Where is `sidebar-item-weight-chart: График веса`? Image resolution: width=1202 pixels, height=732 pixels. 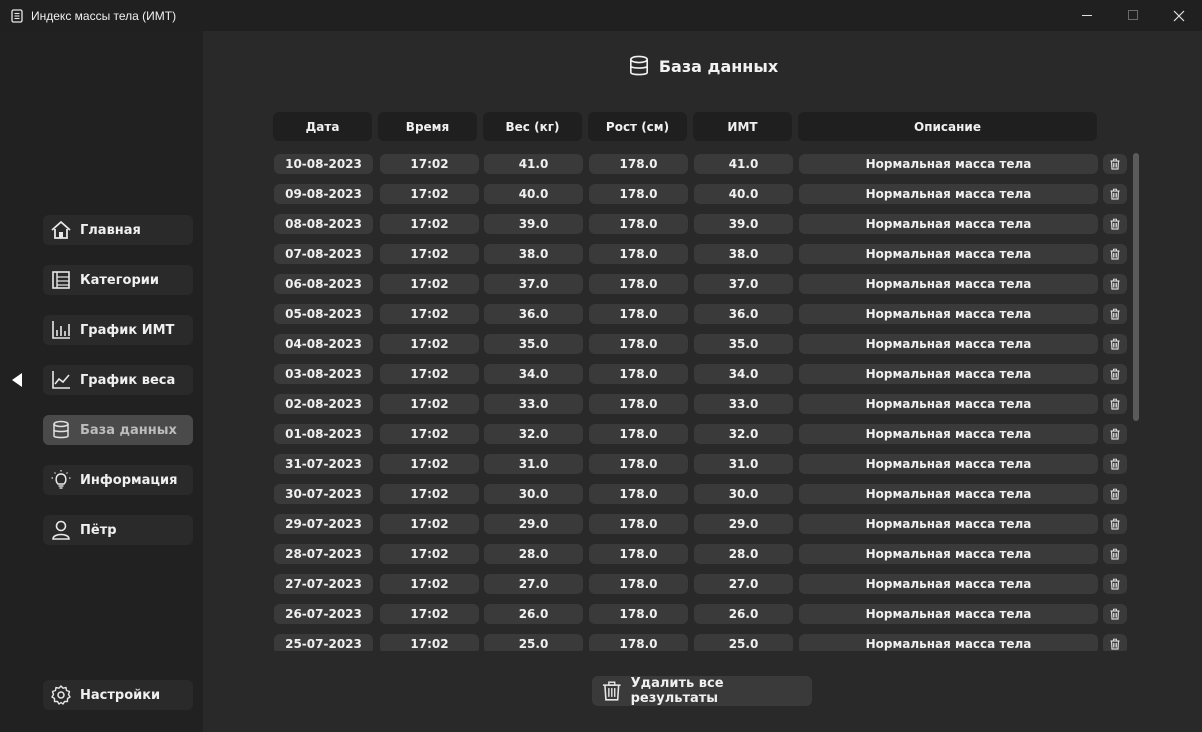
sidebar-item-weight-chart: График веса is located at coordinates (118, 380).